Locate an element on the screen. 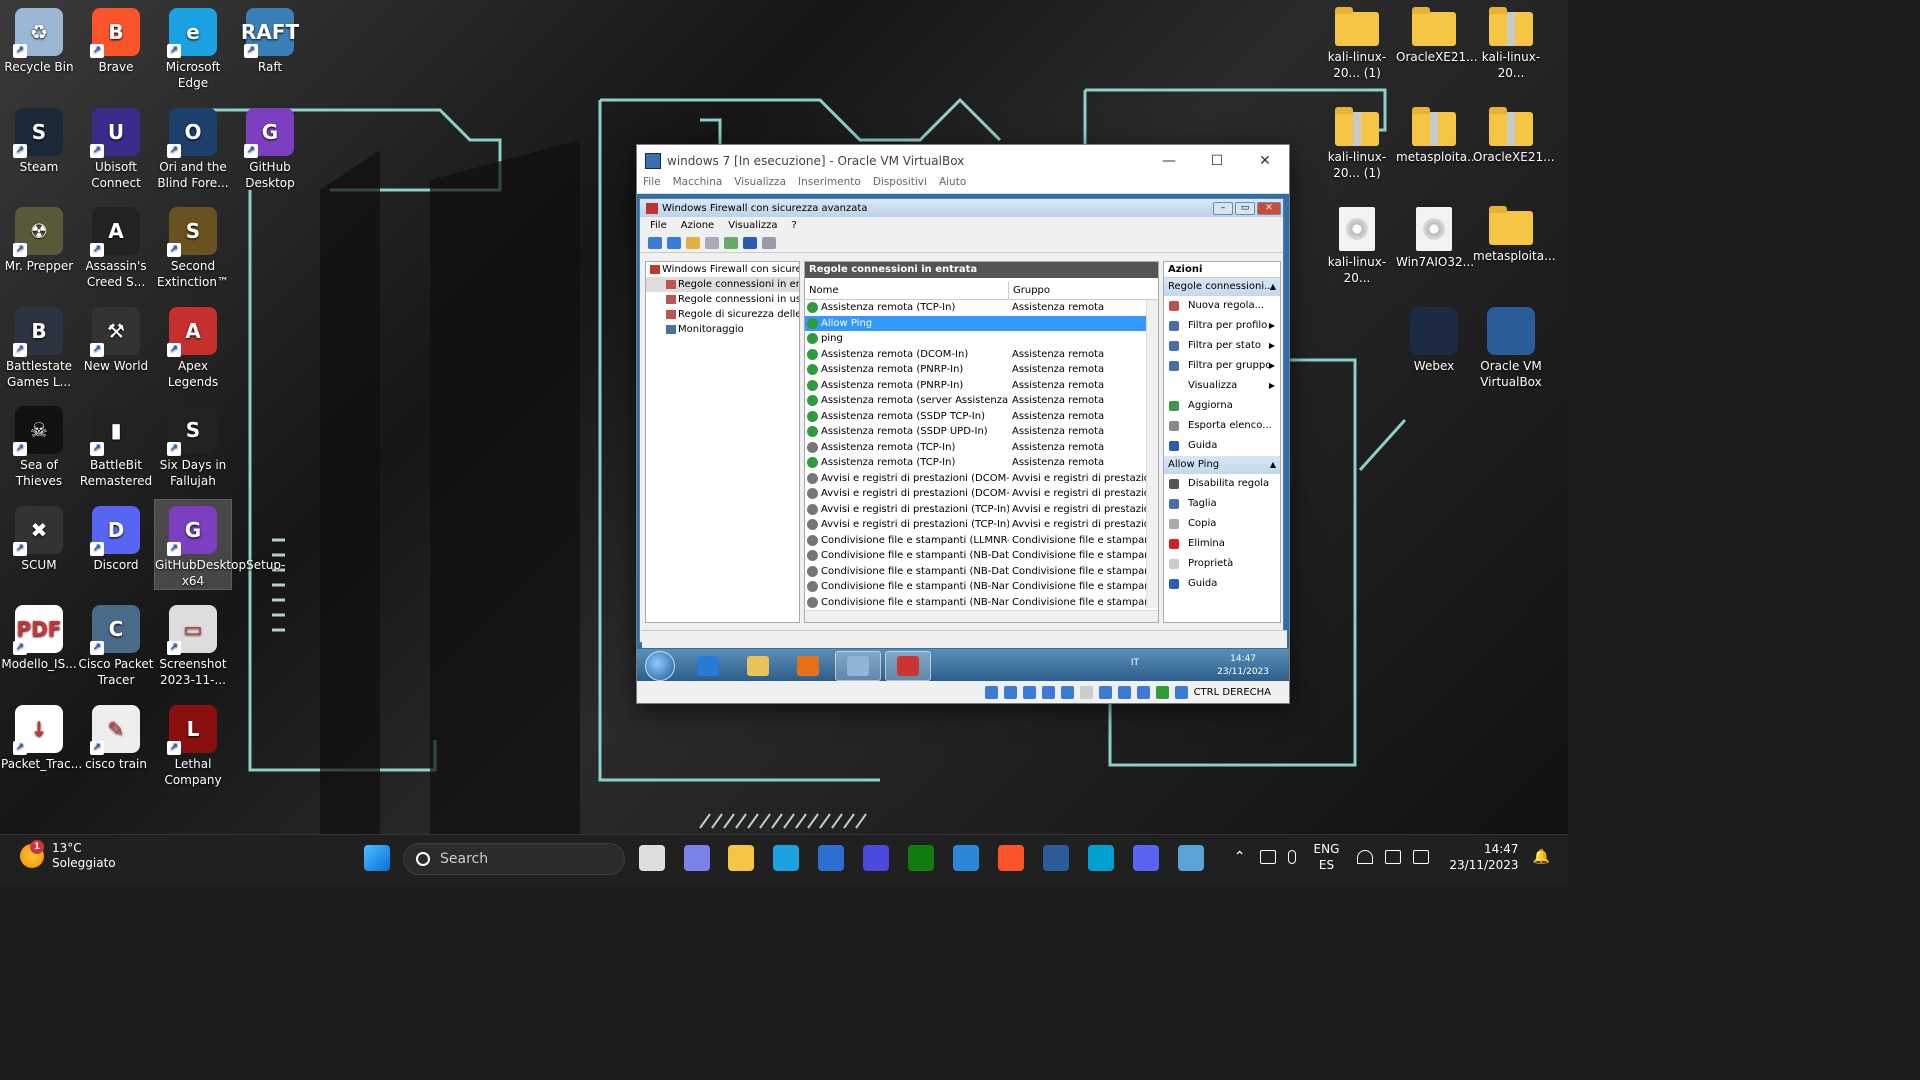  guest-maximize-button: ▭ is located at coordinates (1245, 208).